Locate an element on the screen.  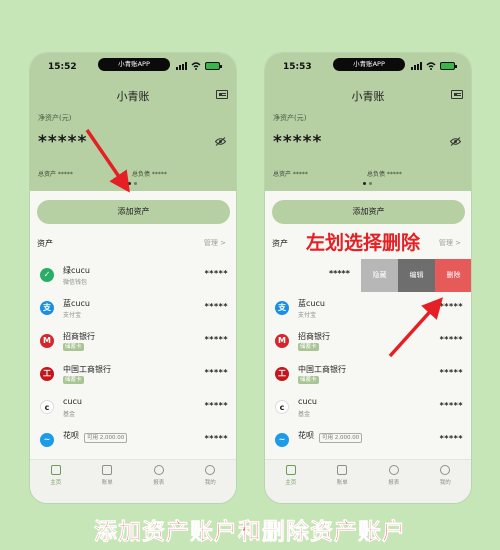
signal-icon is located at coordinates (181, 66).